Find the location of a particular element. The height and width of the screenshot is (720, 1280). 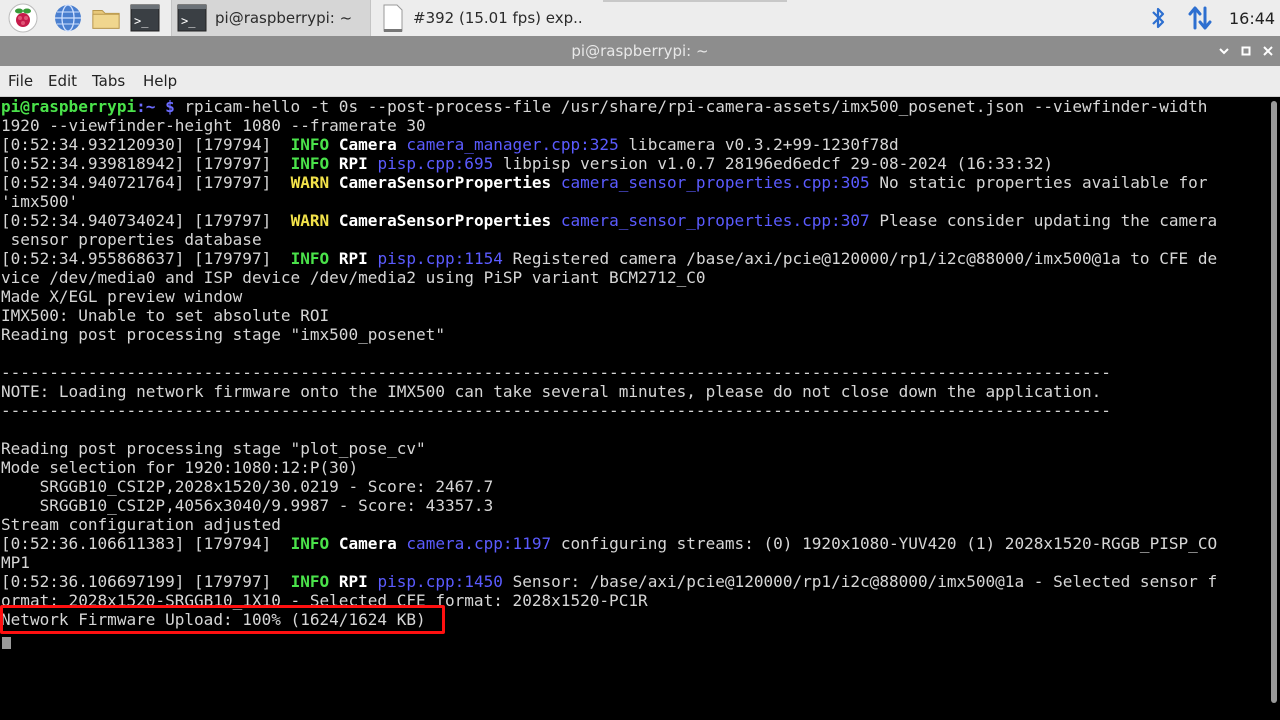

log-line: sensor properties database is located at coordinates (131, 239).